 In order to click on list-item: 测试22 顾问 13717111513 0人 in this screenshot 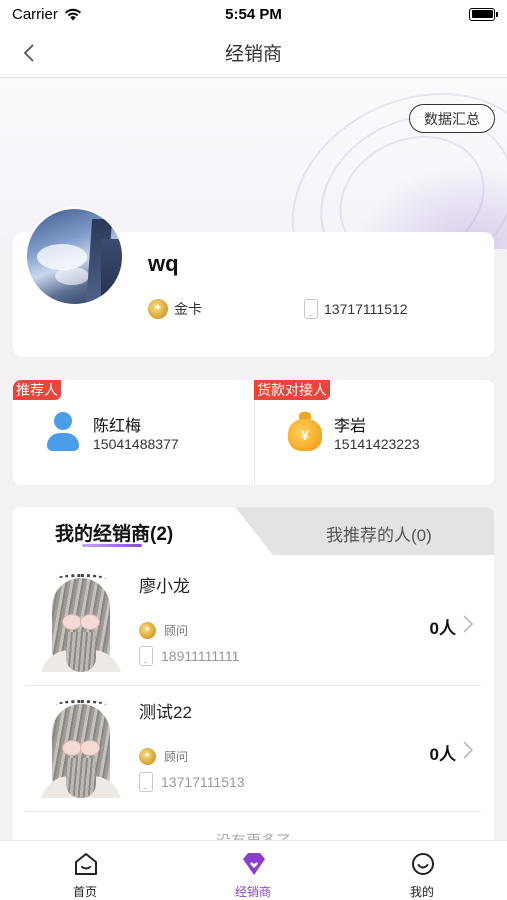, I will do `click(253, 750)`.